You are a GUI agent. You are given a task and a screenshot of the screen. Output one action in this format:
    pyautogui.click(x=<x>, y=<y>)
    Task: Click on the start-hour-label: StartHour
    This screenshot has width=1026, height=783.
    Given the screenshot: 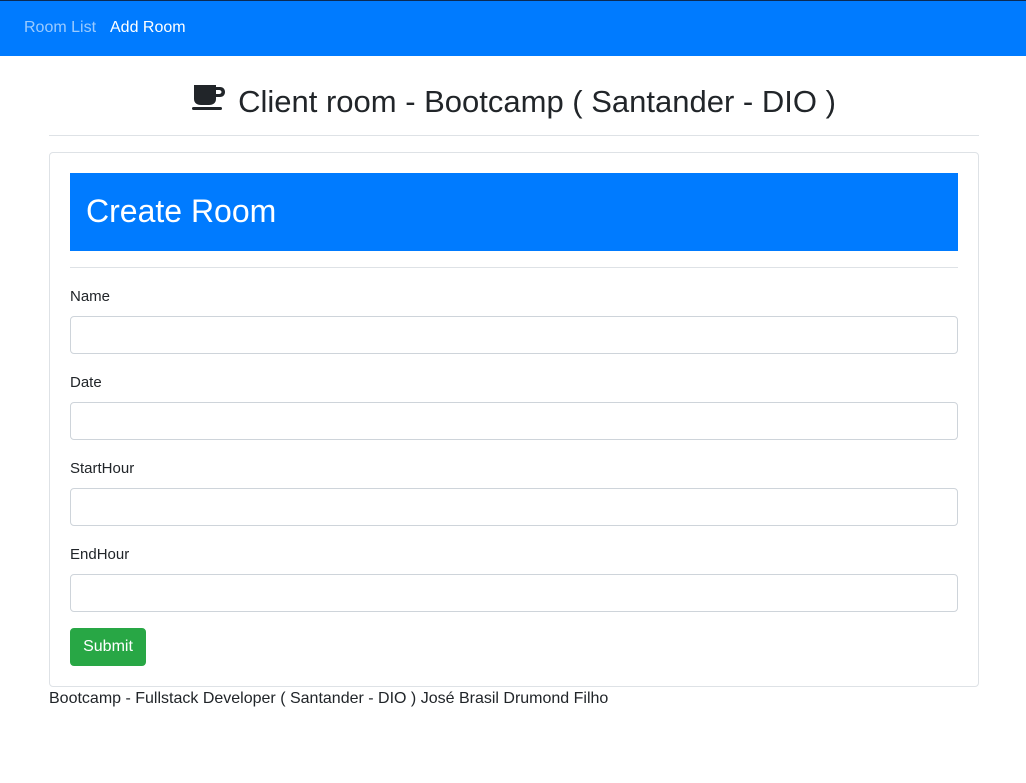 What is the action you would take?
    pyautogui.click(x=102, y=468)
    